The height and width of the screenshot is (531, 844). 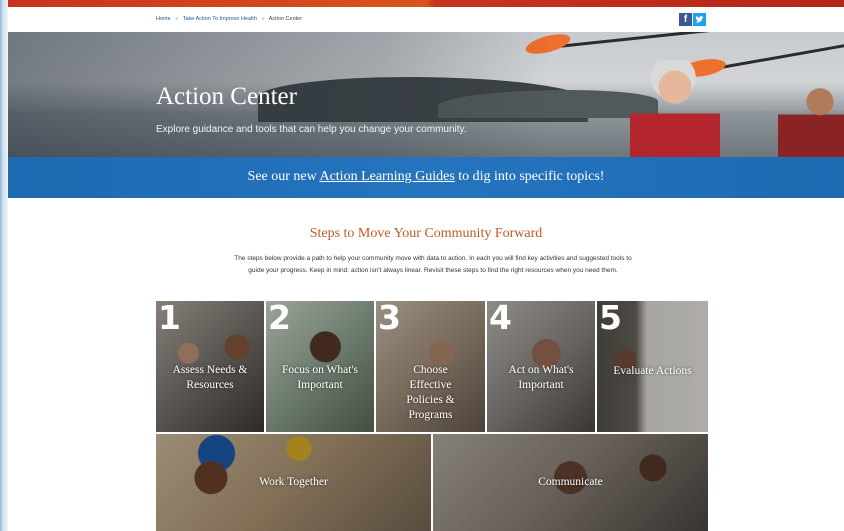 I want to click on step-number: 3, so click(x=389, y=319).